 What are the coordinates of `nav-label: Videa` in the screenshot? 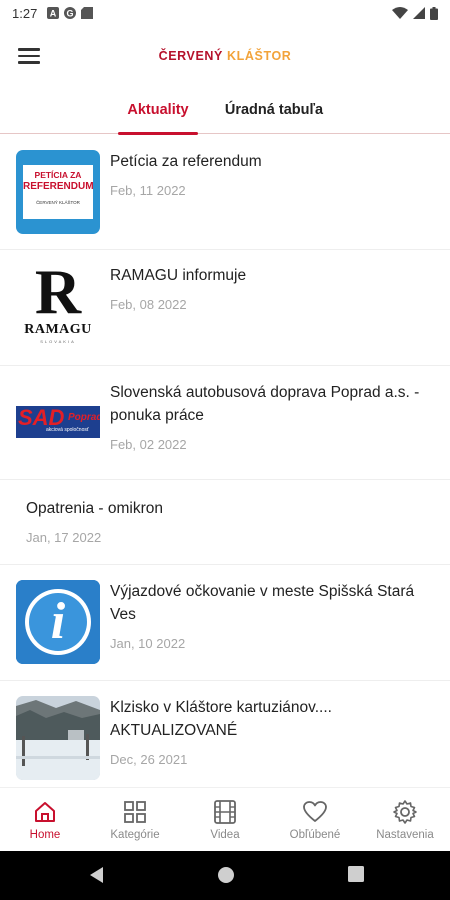 It's located at (225, 834).